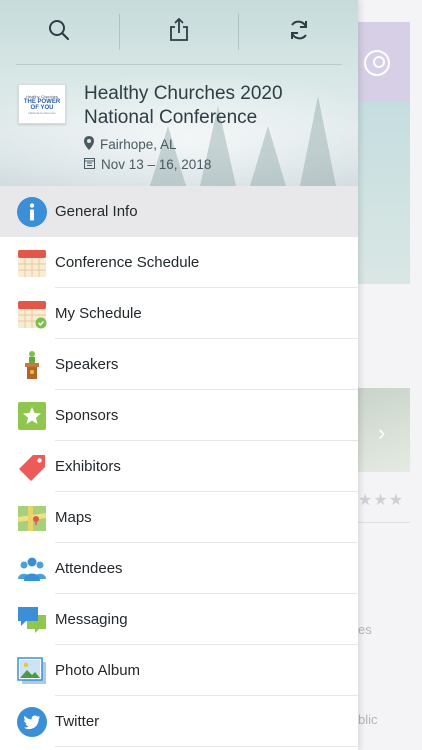  What do you see at coordinates (381, 500) in the screenshot?
I see `rating-stars: ★★★` at bounding box center [381, 500].